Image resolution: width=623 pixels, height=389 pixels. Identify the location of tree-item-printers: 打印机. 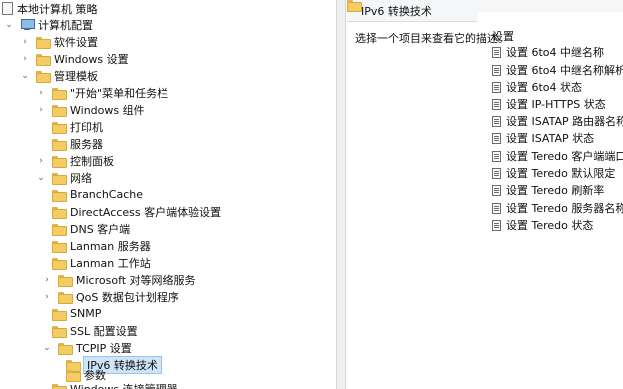
(77, 126).